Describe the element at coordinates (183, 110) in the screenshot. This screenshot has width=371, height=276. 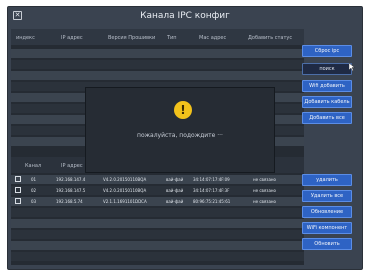
I see `warning-icon: !` at that location.